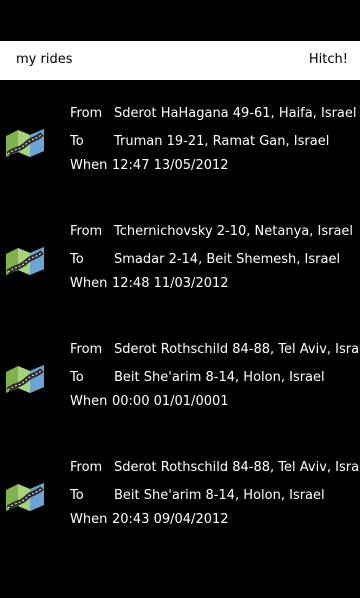 Image resolution: width=360 pixels, height=598 pixels. Describe the element at coordinates (180, 60) in the screenshot. I see `app-header: my rides Hitch!` at that location.